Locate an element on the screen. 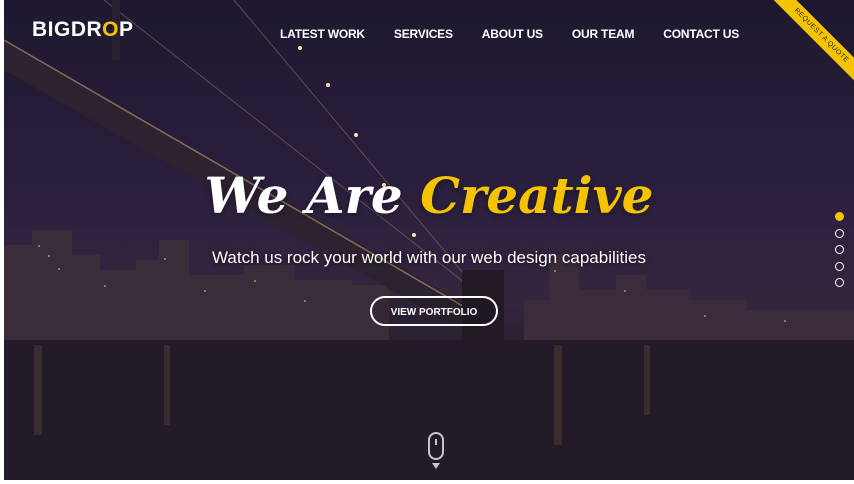 The width and height of the screenshot is (854, 484). logo-drop-mark: O is located at coordinates (111, 29).